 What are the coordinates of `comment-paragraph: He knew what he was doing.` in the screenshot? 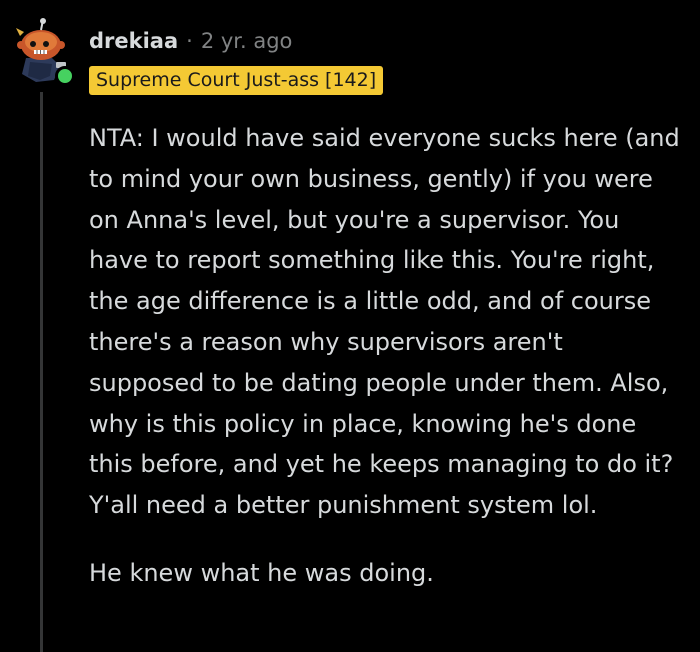 It's located at (261, 572).